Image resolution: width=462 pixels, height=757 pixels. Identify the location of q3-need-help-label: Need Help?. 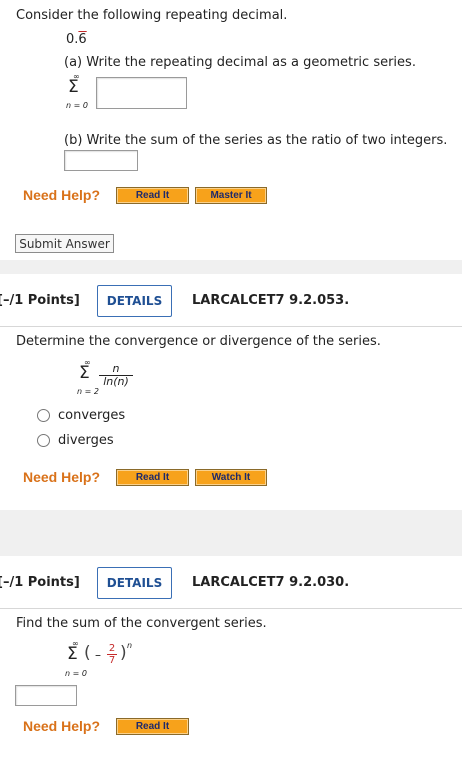
(62, 726).